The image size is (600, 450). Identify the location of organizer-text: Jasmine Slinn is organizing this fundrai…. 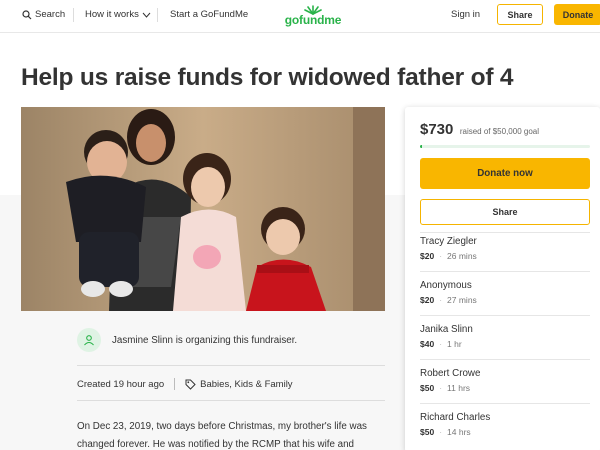
(205, 340).